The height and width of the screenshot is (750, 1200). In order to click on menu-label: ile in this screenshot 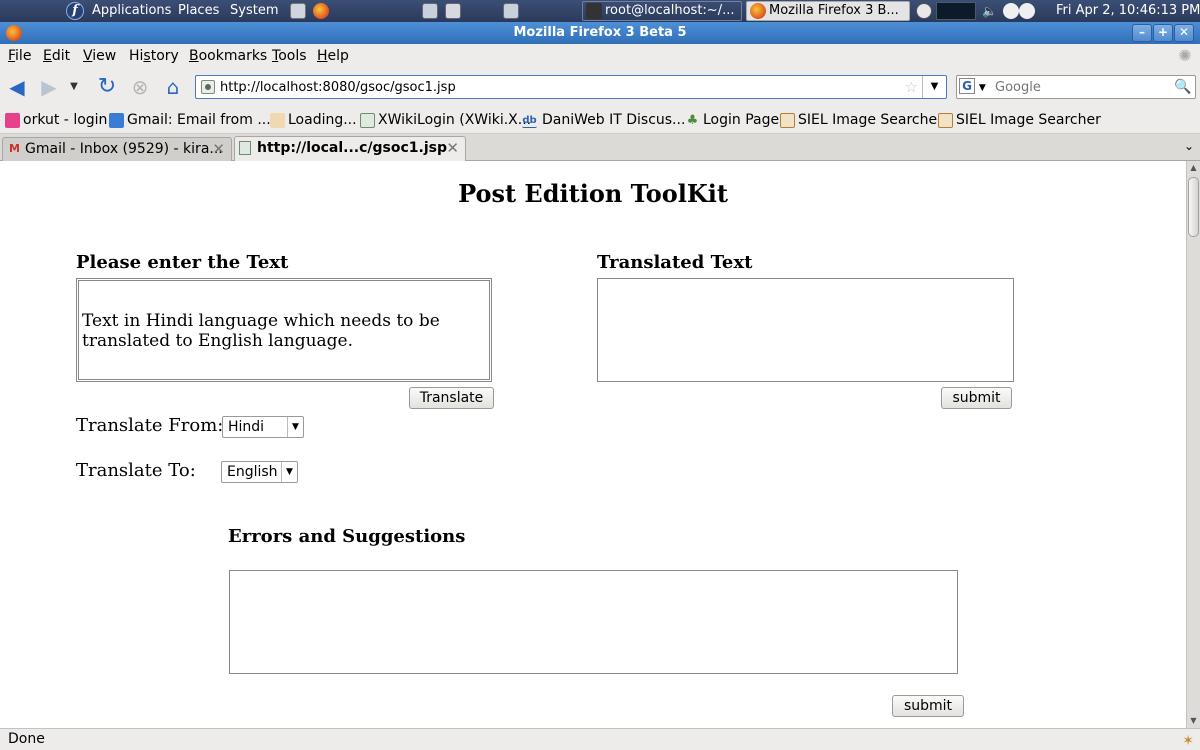, I will do `click(23, 56)`.